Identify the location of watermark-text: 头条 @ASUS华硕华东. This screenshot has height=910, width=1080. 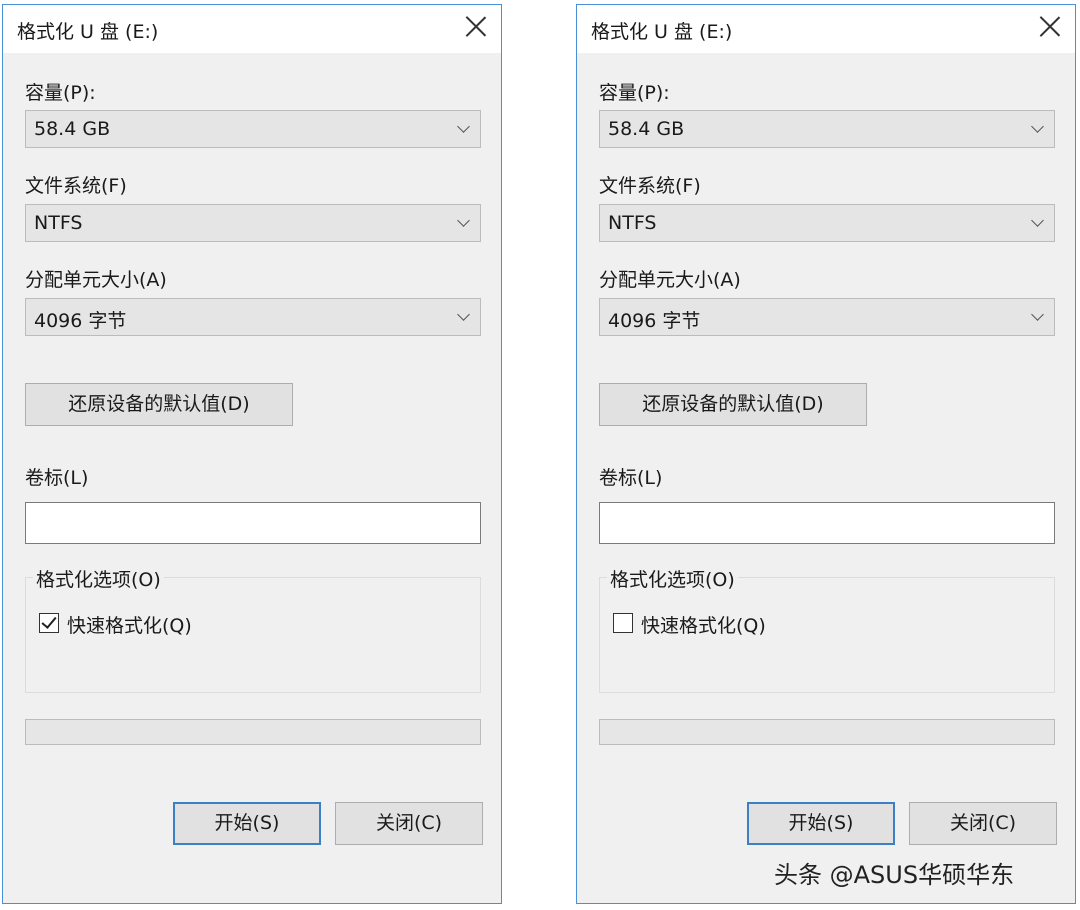
(894, 875).